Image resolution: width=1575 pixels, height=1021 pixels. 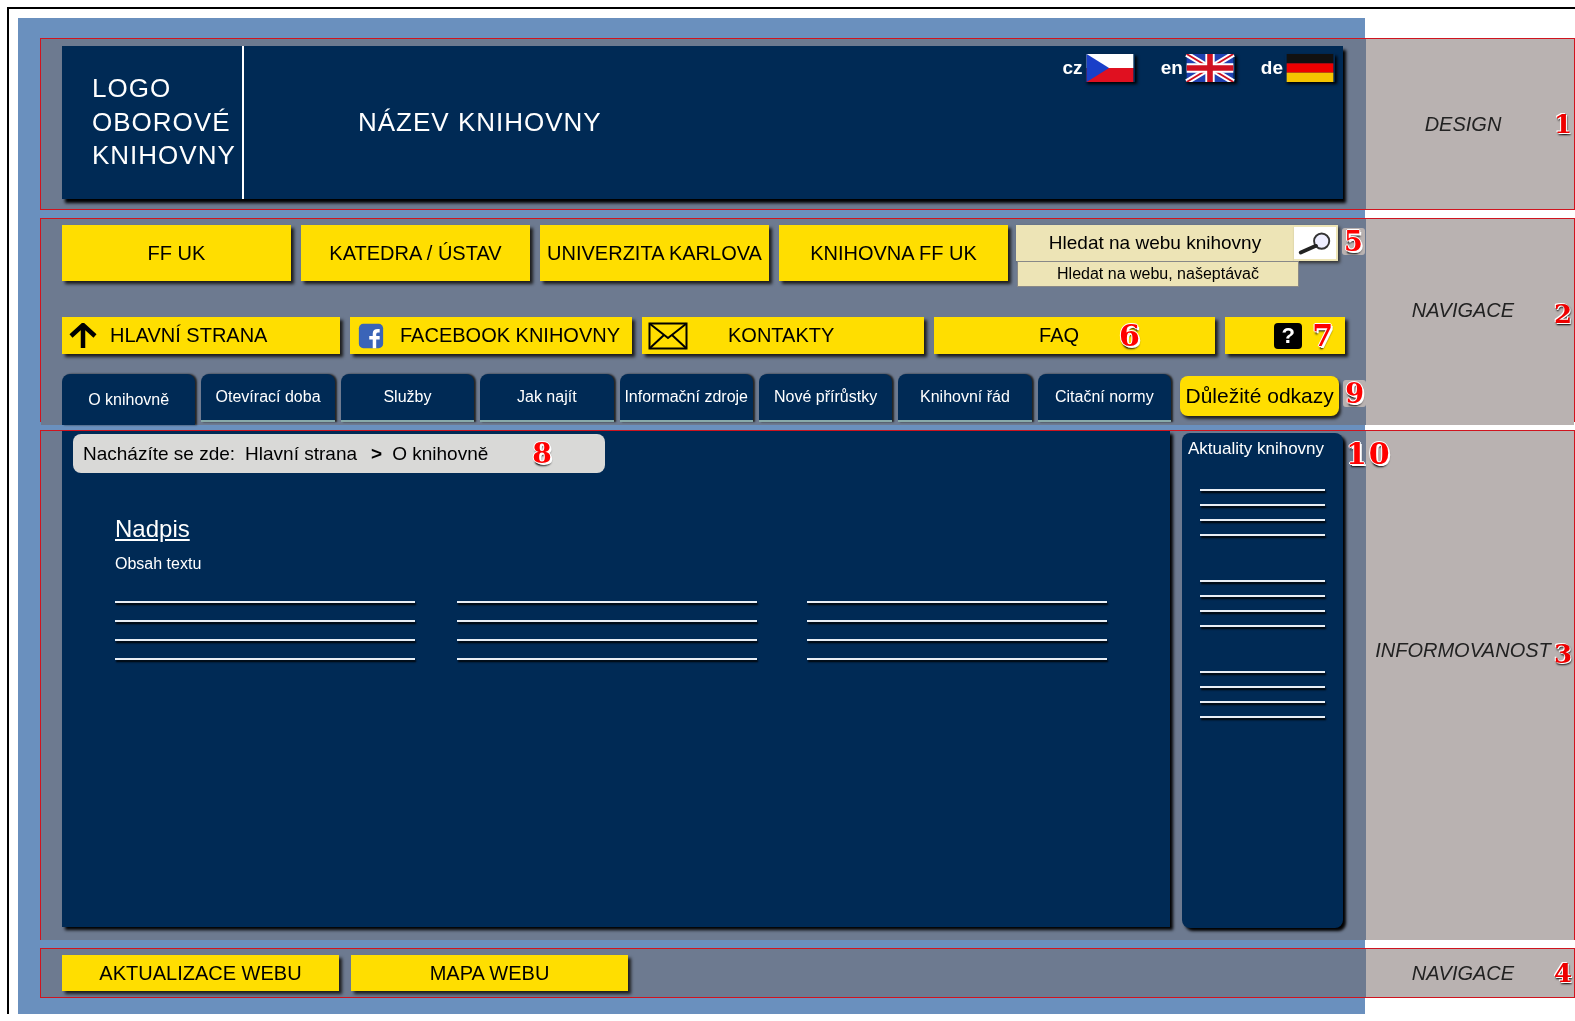 I want to click on nav-button: FACEBOOK KNIHOVNY, so click(x=491, y=335).